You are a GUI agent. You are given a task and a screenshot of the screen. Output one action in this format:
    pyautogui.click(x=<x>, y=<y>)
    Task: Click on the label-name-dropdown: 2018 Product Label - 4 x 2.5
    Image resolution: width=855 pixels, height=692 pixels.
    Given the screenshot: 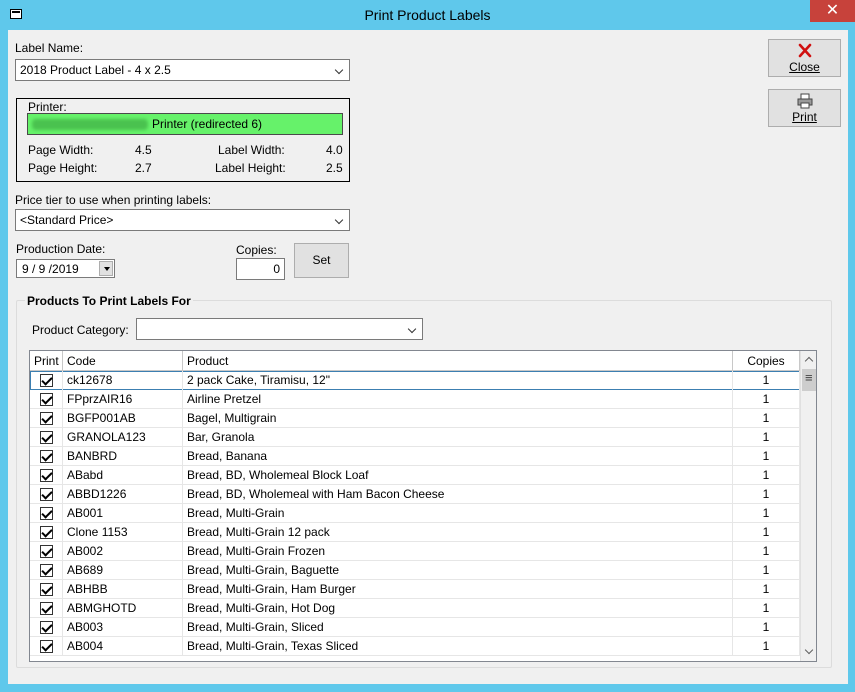 What is the action you would take?
    pyautogui.click(x=182, y=70)
    